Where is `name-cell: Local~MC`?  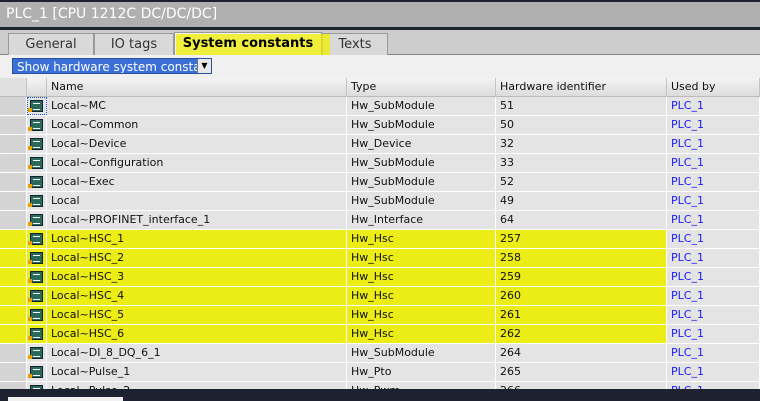
name-cell: Local~MC is located at coordinates (197, 106).